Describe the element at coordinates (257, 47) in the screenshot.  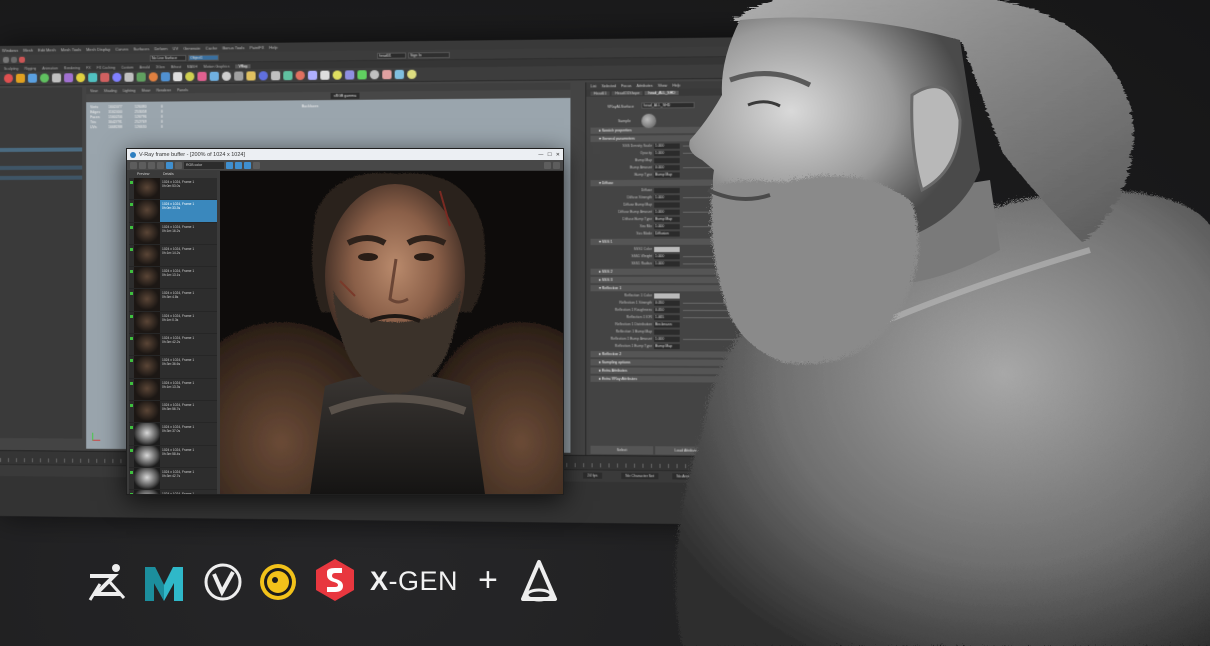
I see `menu-item-paintfx: PaintFX` at that location.